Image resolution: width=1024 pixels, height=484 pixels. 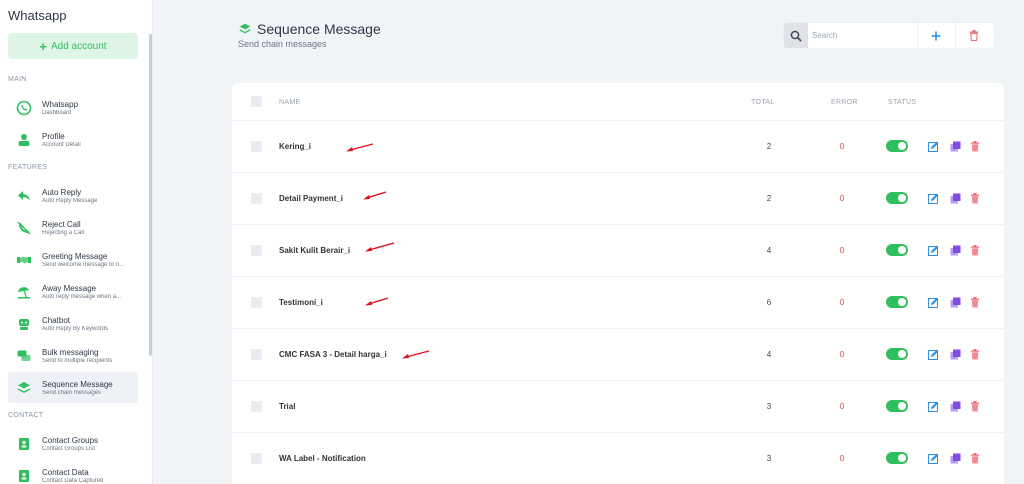 What do you see at coordinates (796, 35) in the screenshot?
I see `search-button` at bounding box center [796, 35].